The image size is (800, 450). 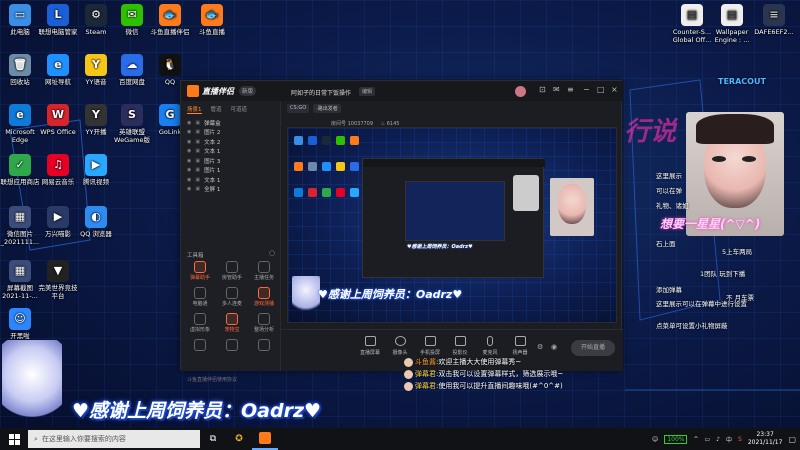 I want to click on desktop-icon-kaiheila: ☺ 开黑啦, so click(x=21, y=324).